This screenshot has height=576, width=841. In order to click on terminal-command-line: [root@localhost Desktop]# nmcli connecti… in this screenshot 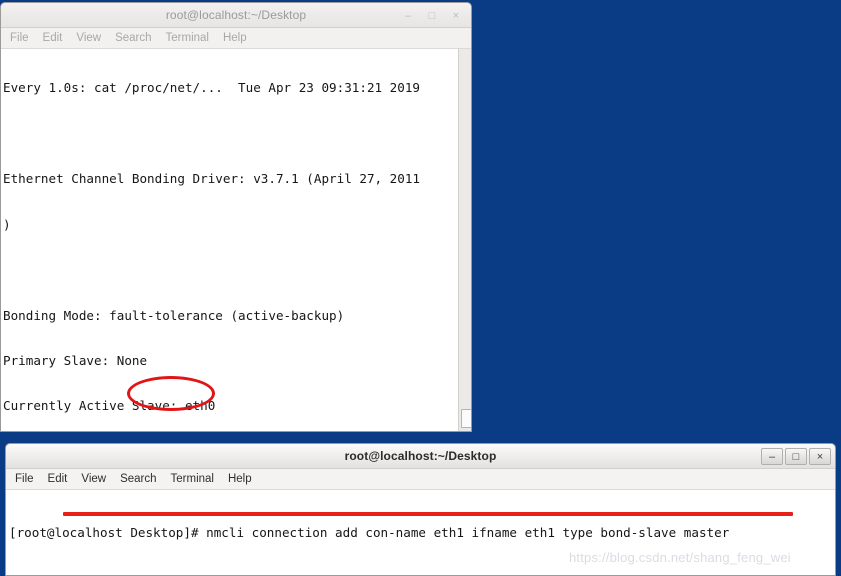, I will do `click(369, 532)`.